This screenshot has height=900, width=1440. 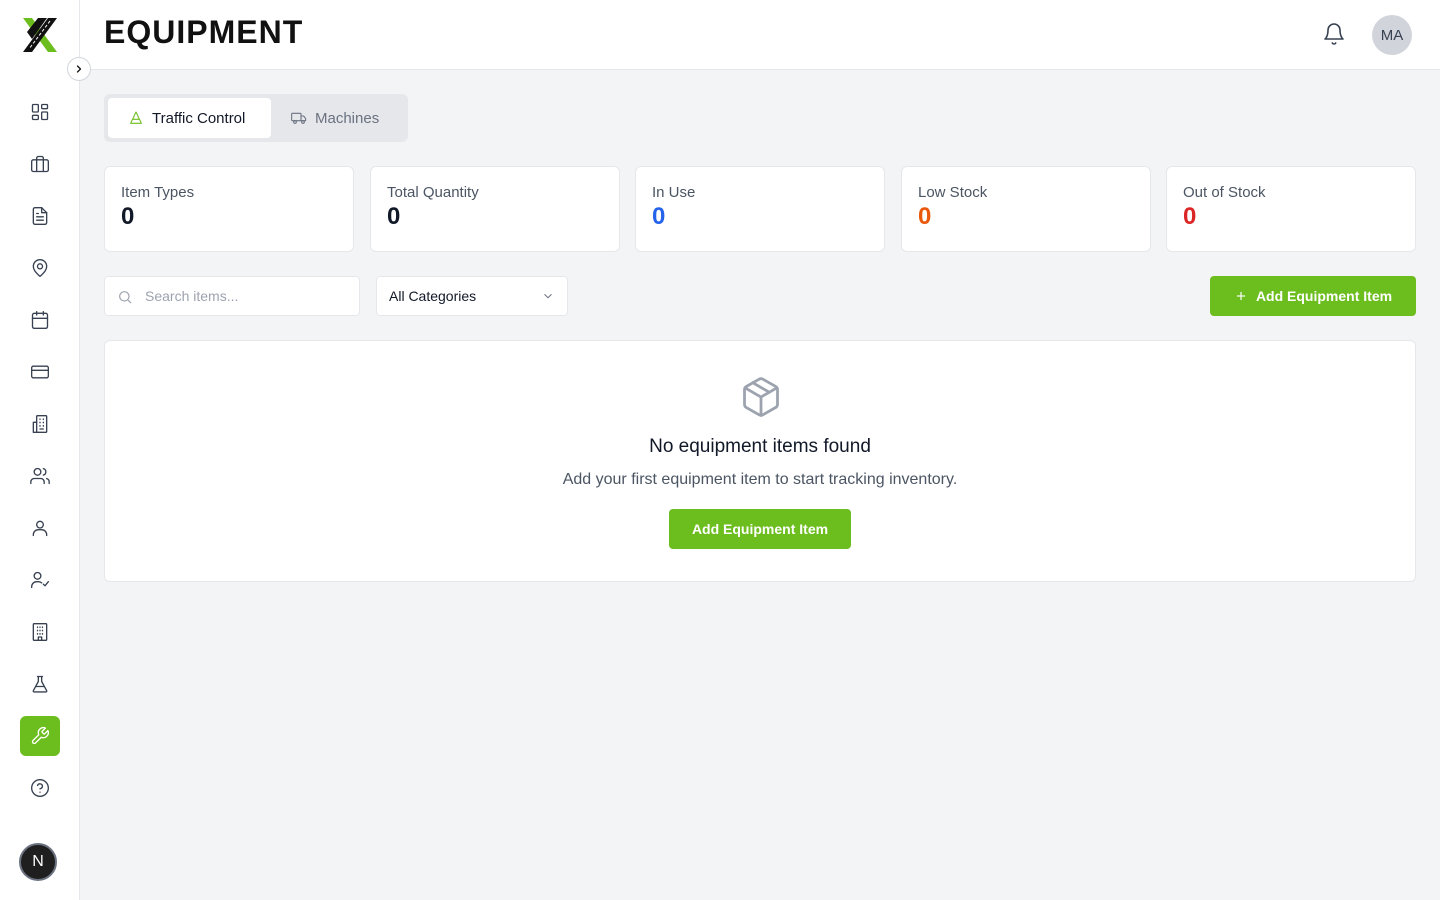 I want to click on users-icon, so click(x=40, y=476).